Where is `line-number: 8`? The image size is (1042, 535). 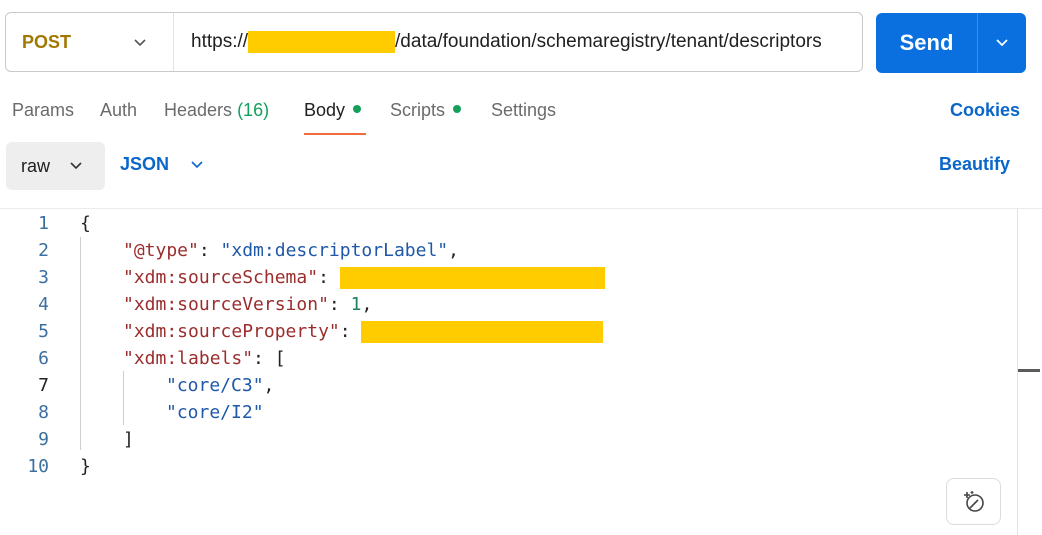
line-number: 8 is located at coordinates (43, 412).